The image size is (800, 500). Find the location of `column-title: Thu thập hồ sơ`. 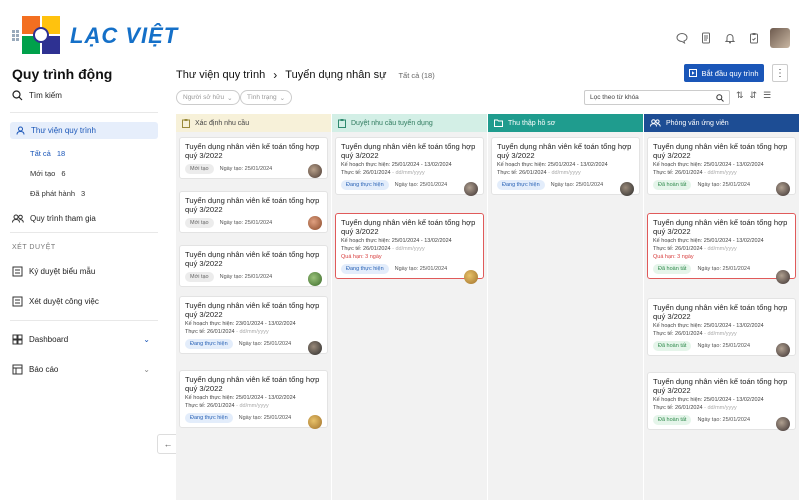

column-title: Thu thập hồ sơ is located at coordinates (532, 123).